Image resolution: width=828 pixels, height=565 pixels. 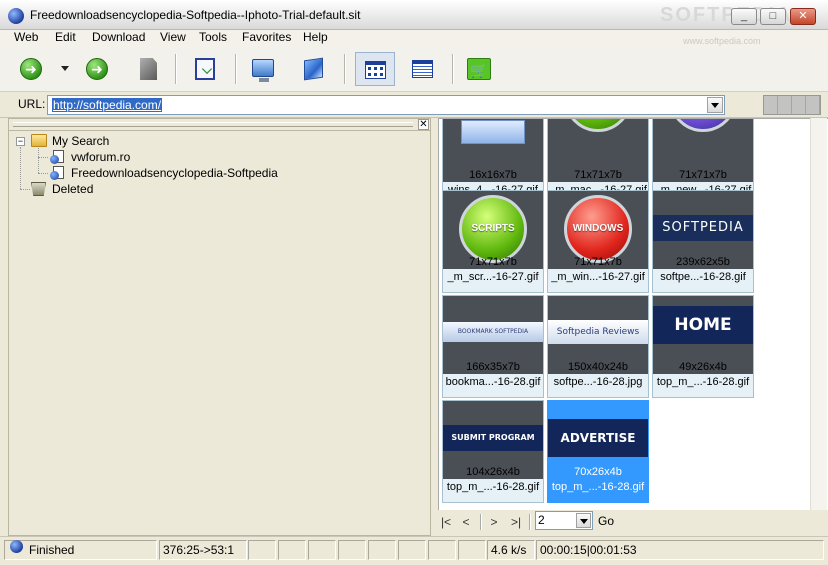 What do you see at coordinates (773, 16) in the screenshot?
I see `maximize-button: □` at bounding box center [773, 16].